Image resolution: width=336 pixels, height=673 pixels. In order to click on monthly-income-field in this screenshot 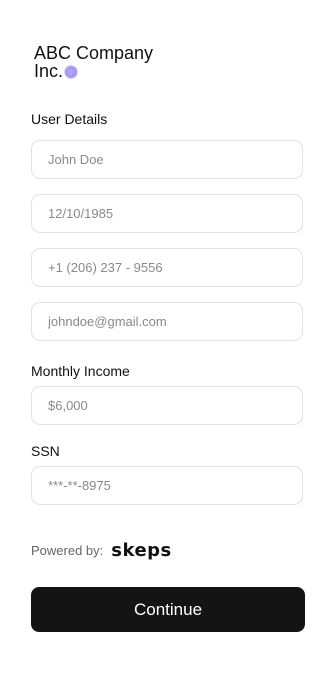, I will do `click(167, 405)`.